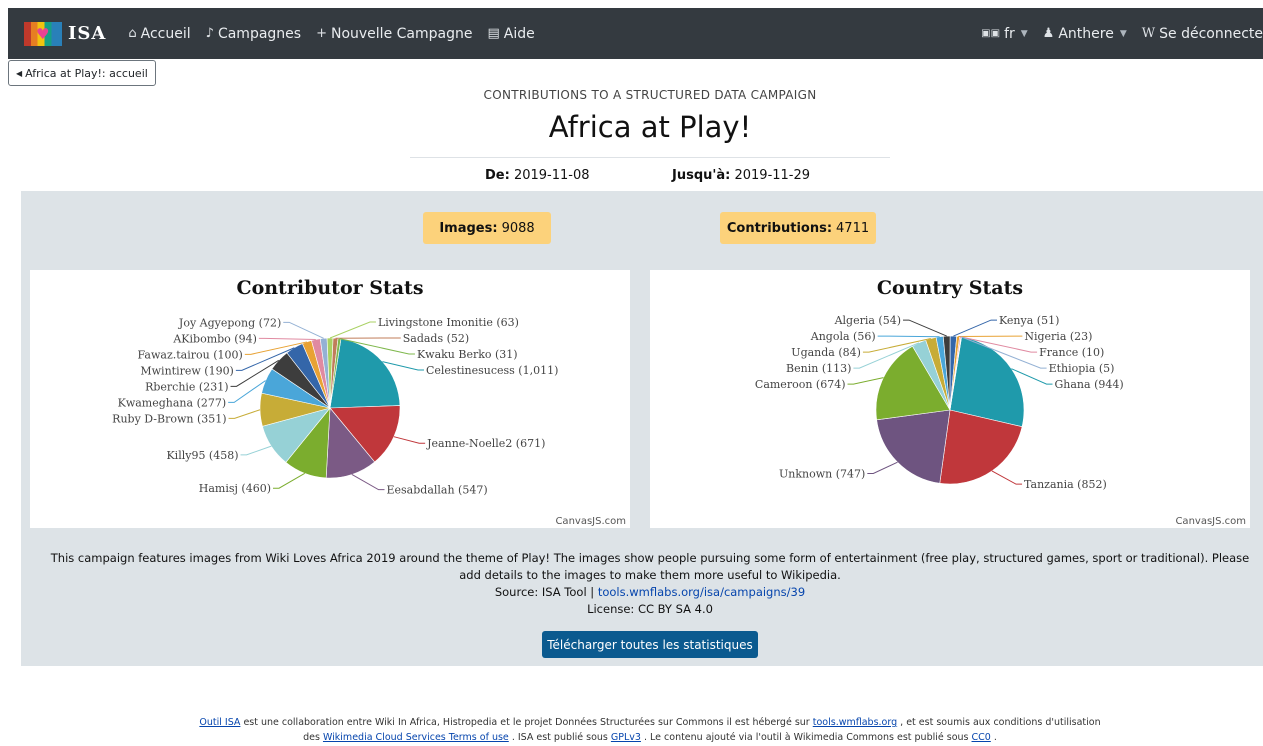 This screenshot has height=746, width=1263. I want to click on start-date: De: 2019-11-08, so click(537, 175).